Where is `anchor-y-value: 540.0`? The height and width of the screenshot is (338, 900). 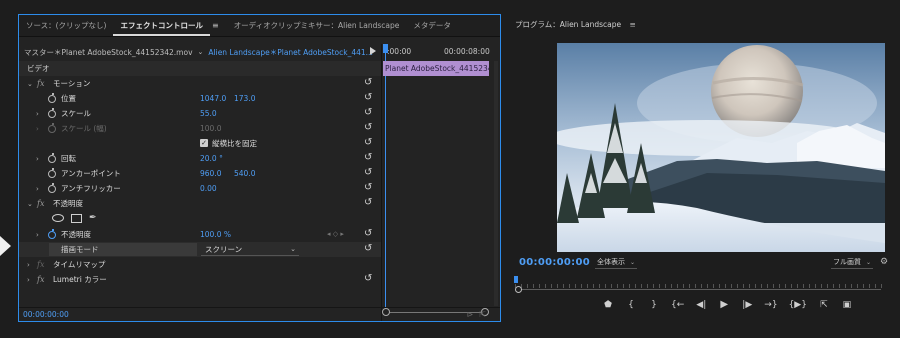 anchor-y-value: 540.0 is located at coordinates (244, 173).